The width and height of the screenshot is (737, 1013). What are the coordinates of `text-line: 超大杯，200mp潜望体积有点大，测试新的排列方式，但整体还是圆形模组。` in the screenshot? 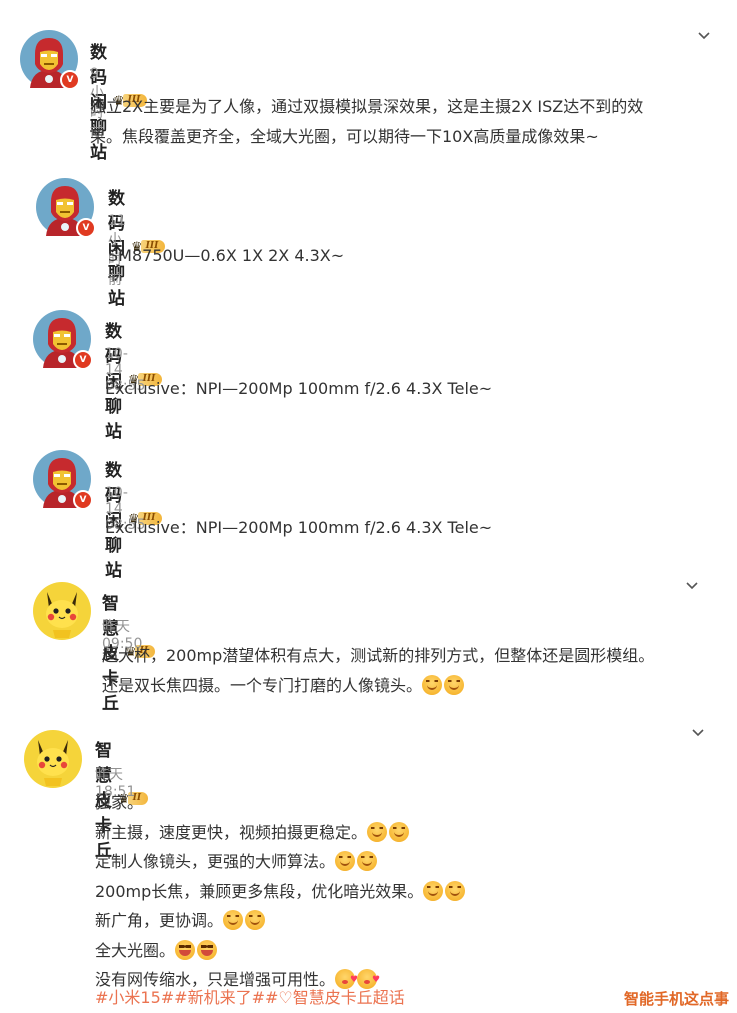 It's located at (378, 655).